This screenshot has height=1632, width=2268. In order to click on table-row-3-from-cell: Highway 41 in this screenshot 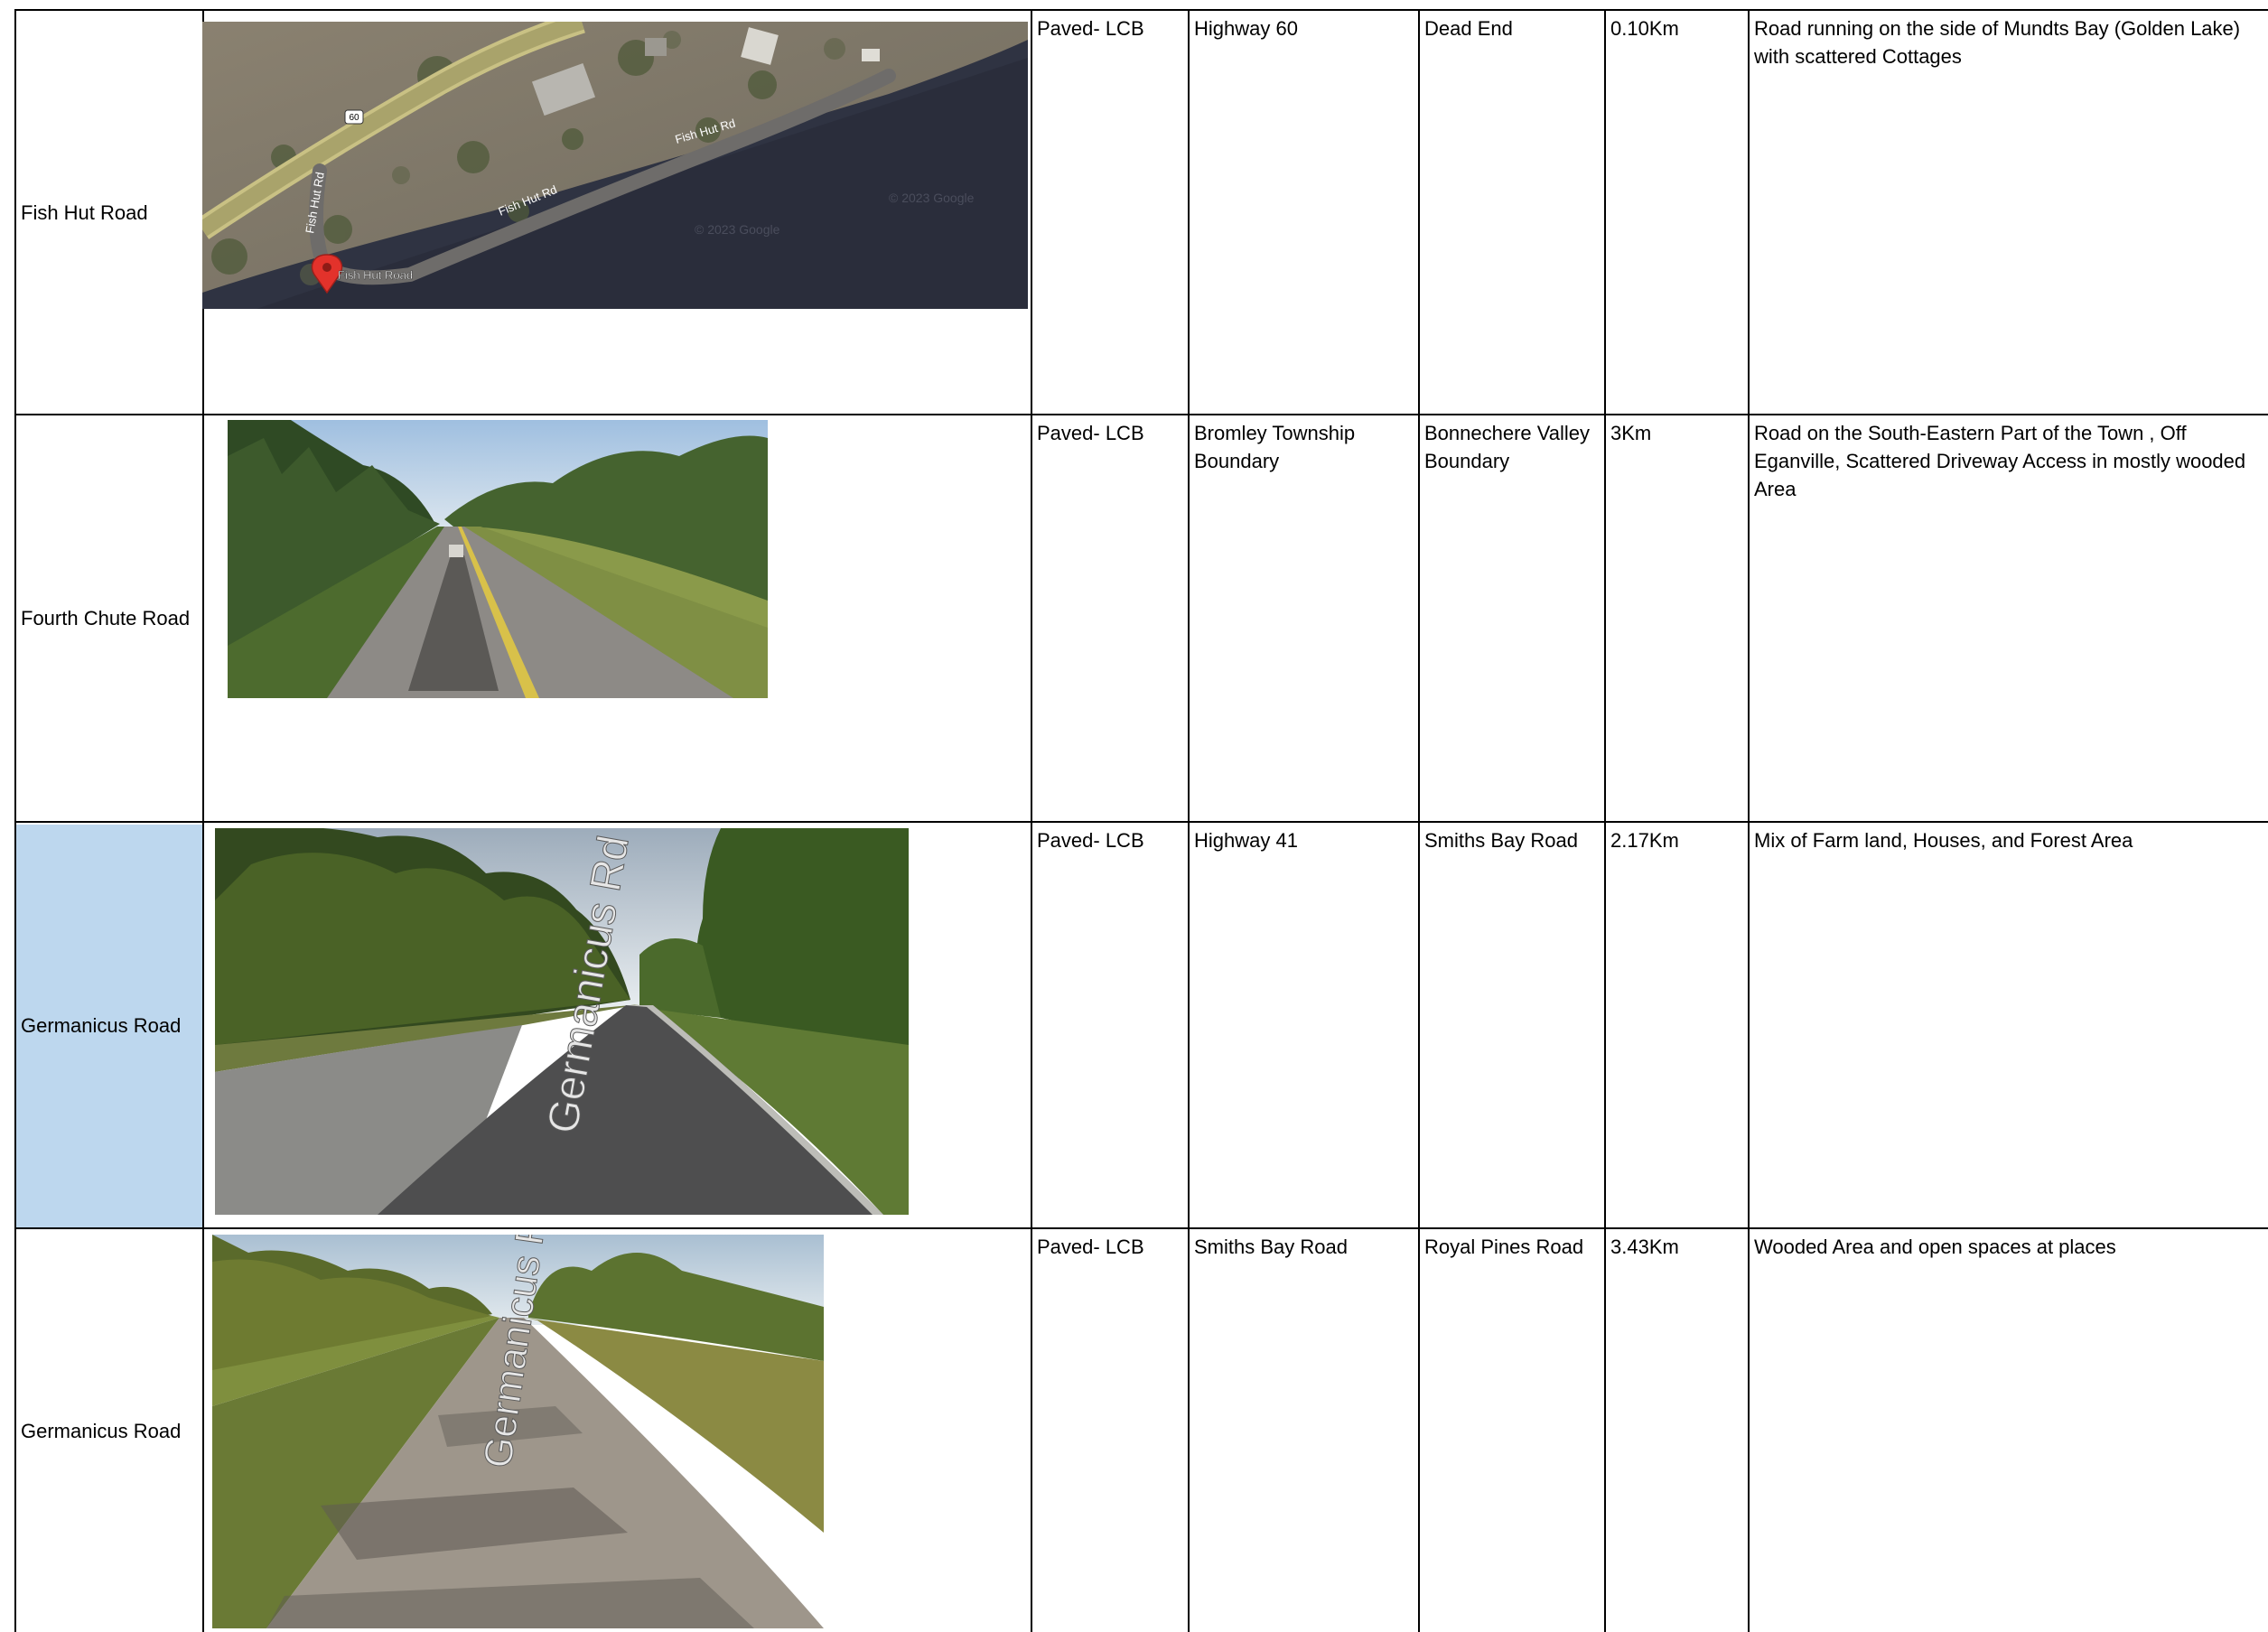, I will do `click(1304, 1025)`.